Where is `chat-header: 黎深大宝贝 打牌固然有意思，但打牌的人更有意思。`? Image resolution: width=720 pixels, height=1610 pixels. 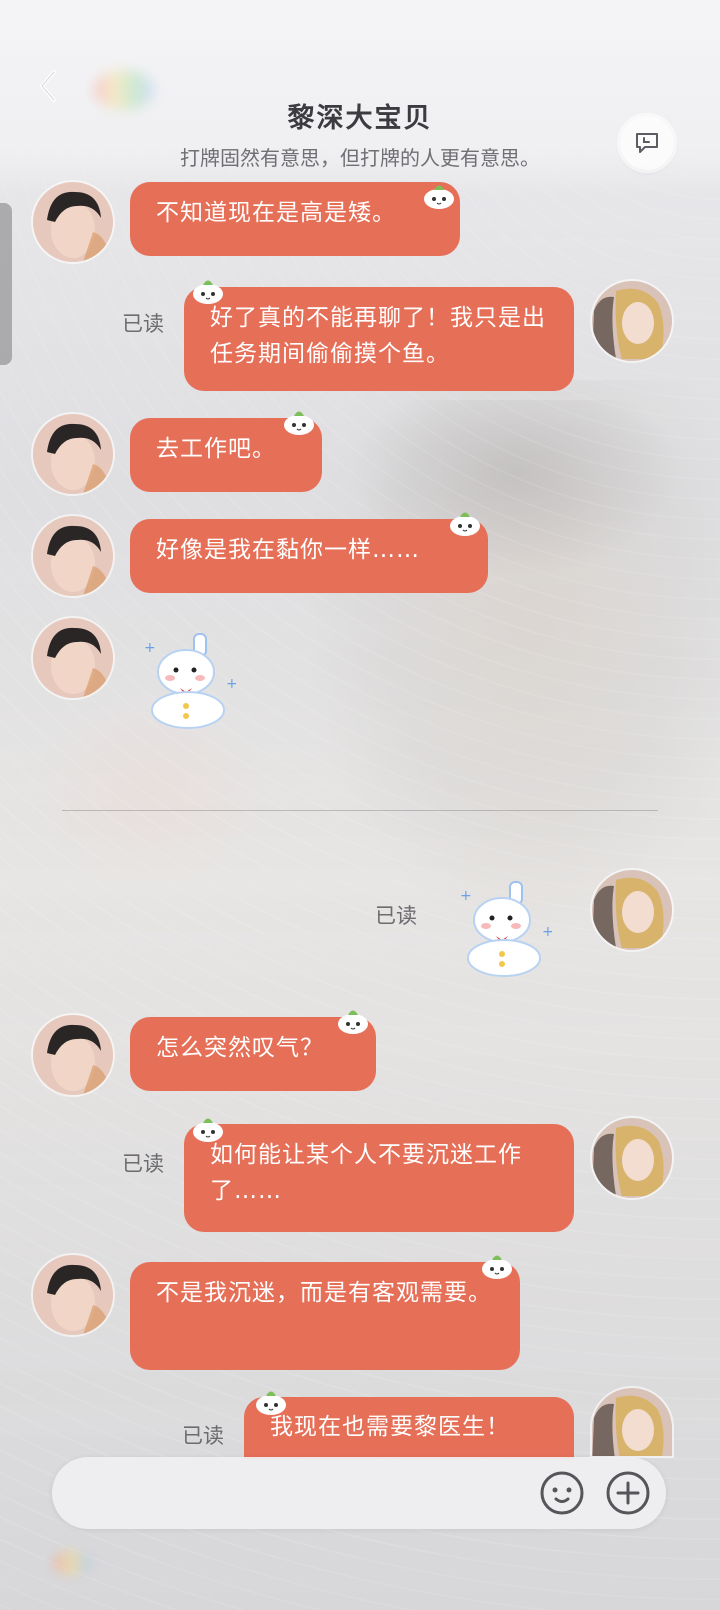
chat-header: 黎深大宝贝 打牌固然有意思，但打牌的人更有意思。 is located at coordinates (360, 96).